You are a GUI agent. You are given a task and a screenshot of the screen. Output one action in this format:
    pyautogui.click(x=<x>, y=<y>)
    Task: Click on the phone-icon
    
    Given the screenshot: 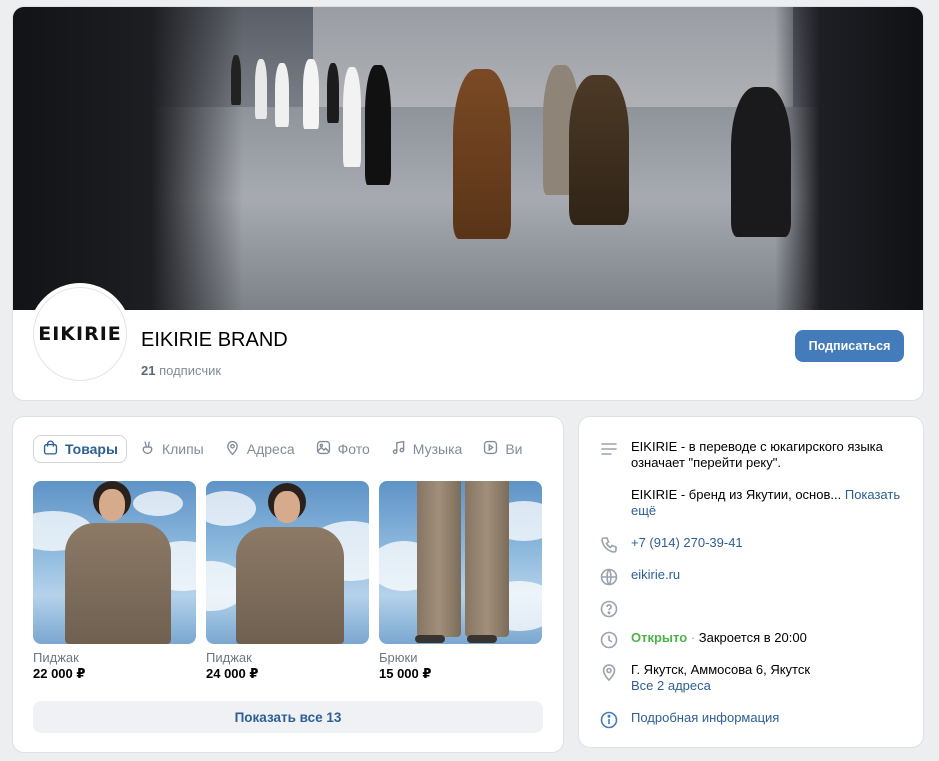 What is the action you would take?
    pyautogui.click(x=609, y=545)
    